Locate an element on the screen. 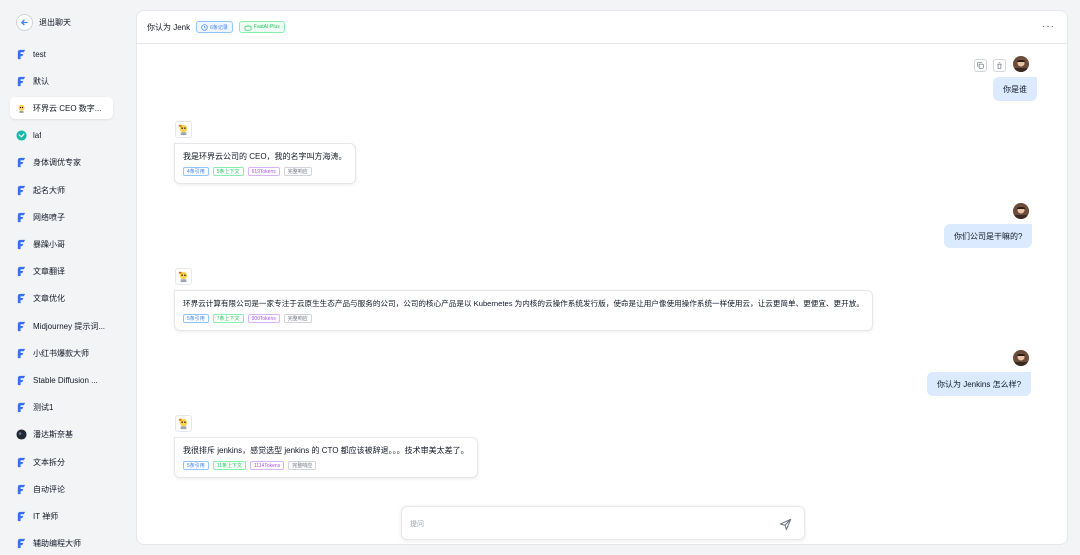 The height and width of the screenshot is (555, 1080). user-message-bubble: 你们公司是干嘛的? is located at coordinates (988, 236).